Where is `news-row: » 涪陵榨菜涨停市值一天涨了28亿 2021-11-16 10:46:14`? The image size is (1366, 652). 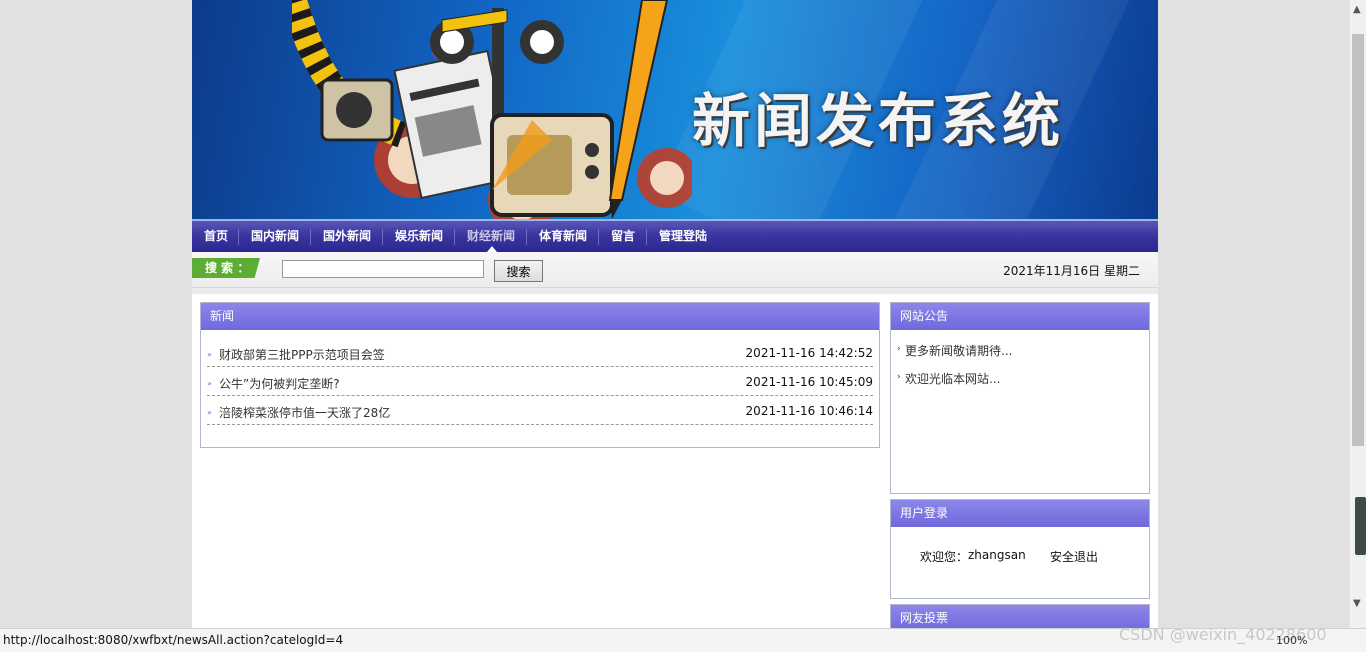
news-row: » 涪陵榨菜涨停市值一天涨了28亿 2021-11-16 10:46:14 is located at coordinates (540, 410).